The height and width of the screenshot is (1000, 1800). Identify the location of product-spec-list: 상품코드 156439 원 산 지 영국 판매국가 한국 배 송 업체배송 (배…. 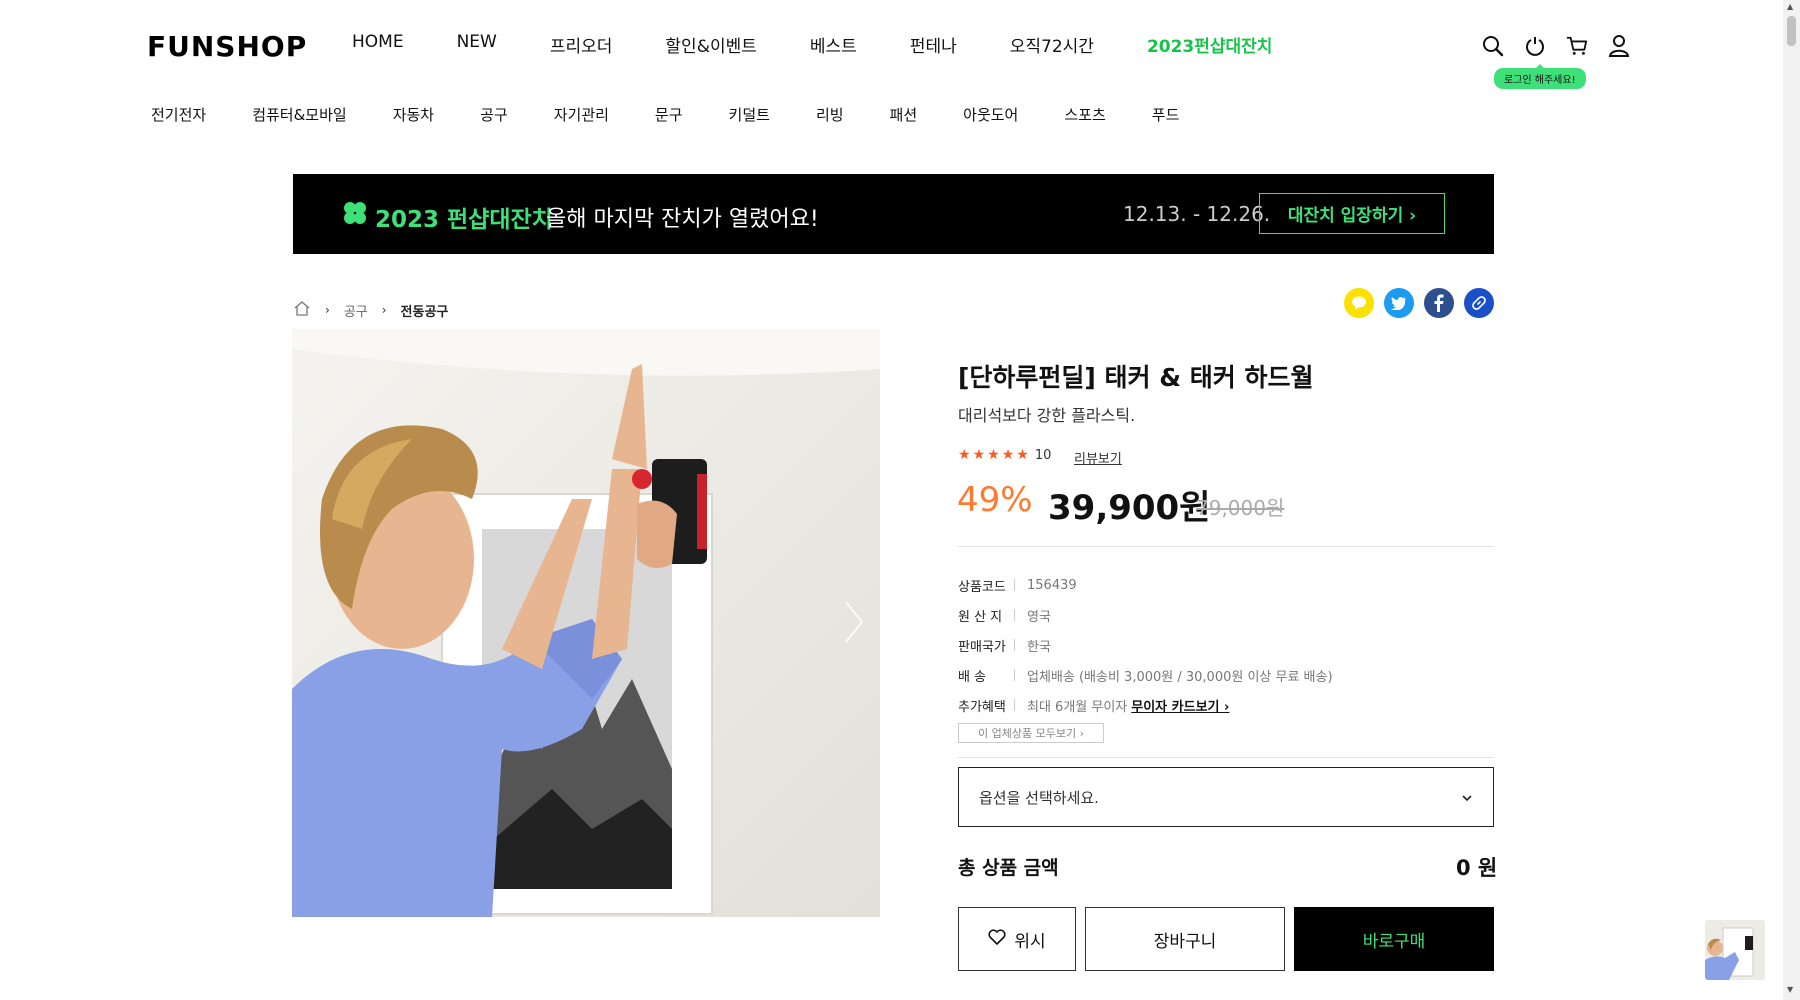
(1145, 645).